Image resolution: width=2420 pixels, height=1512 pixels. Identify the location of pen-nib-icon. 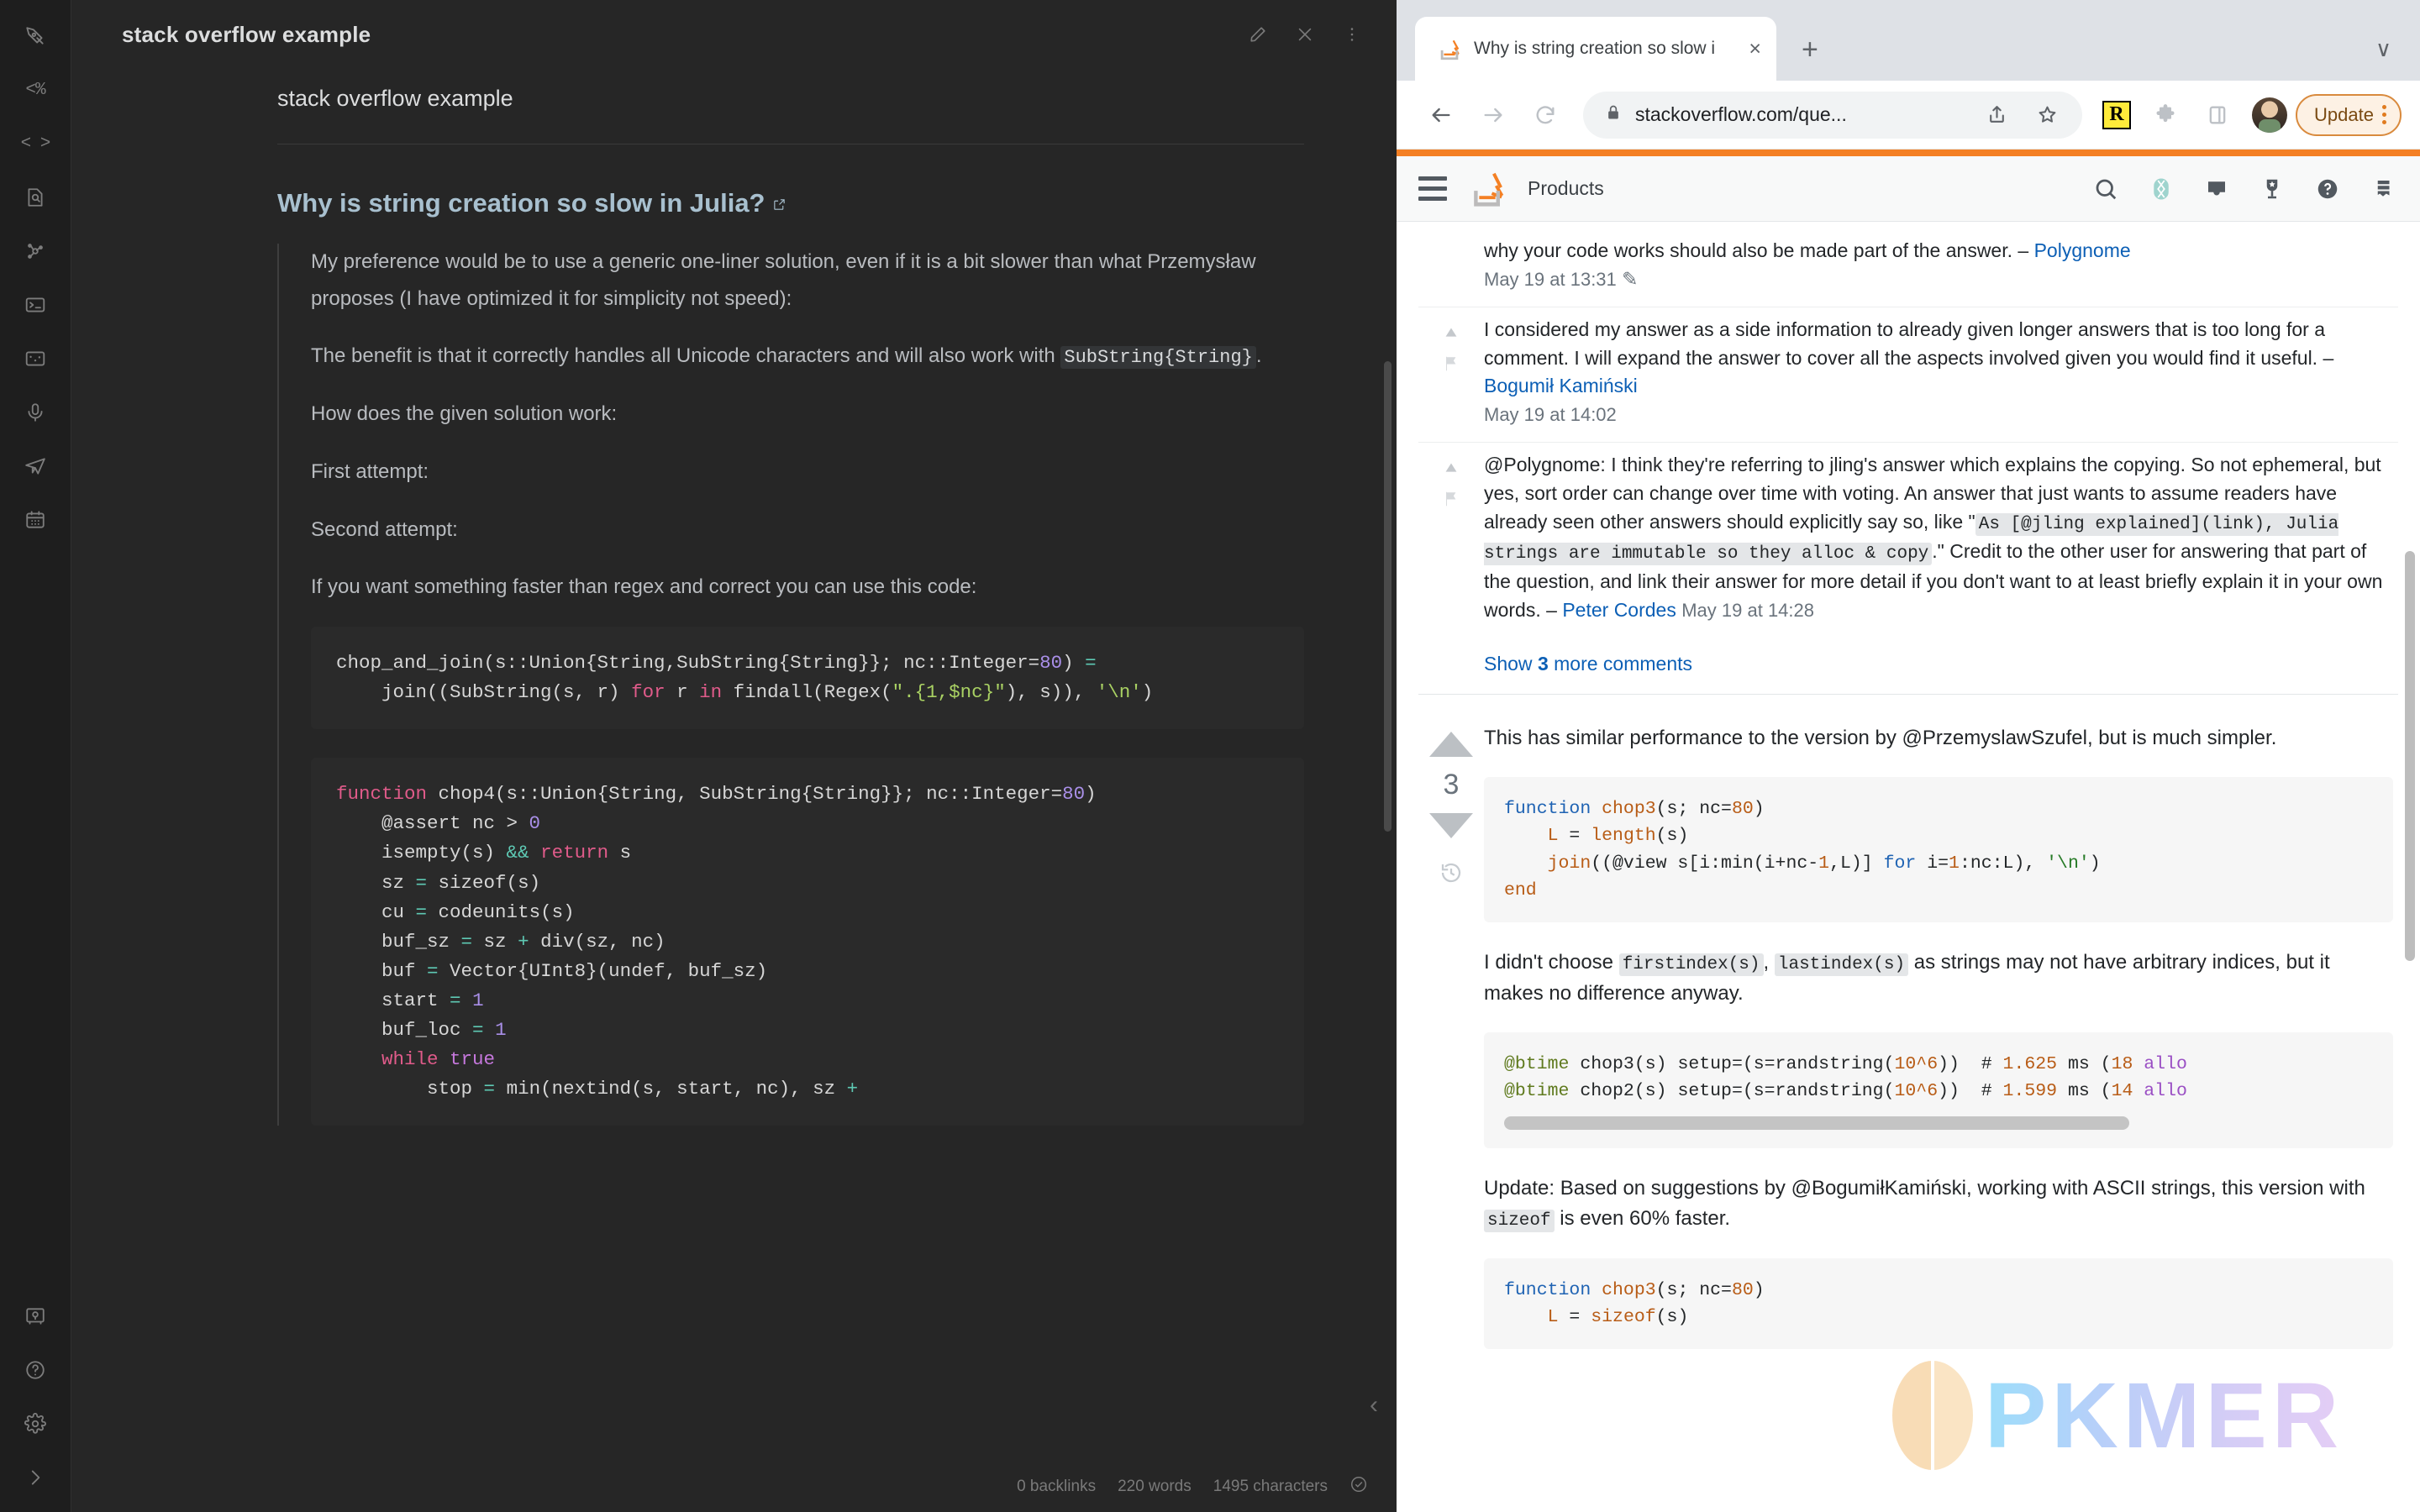
(35, 36).